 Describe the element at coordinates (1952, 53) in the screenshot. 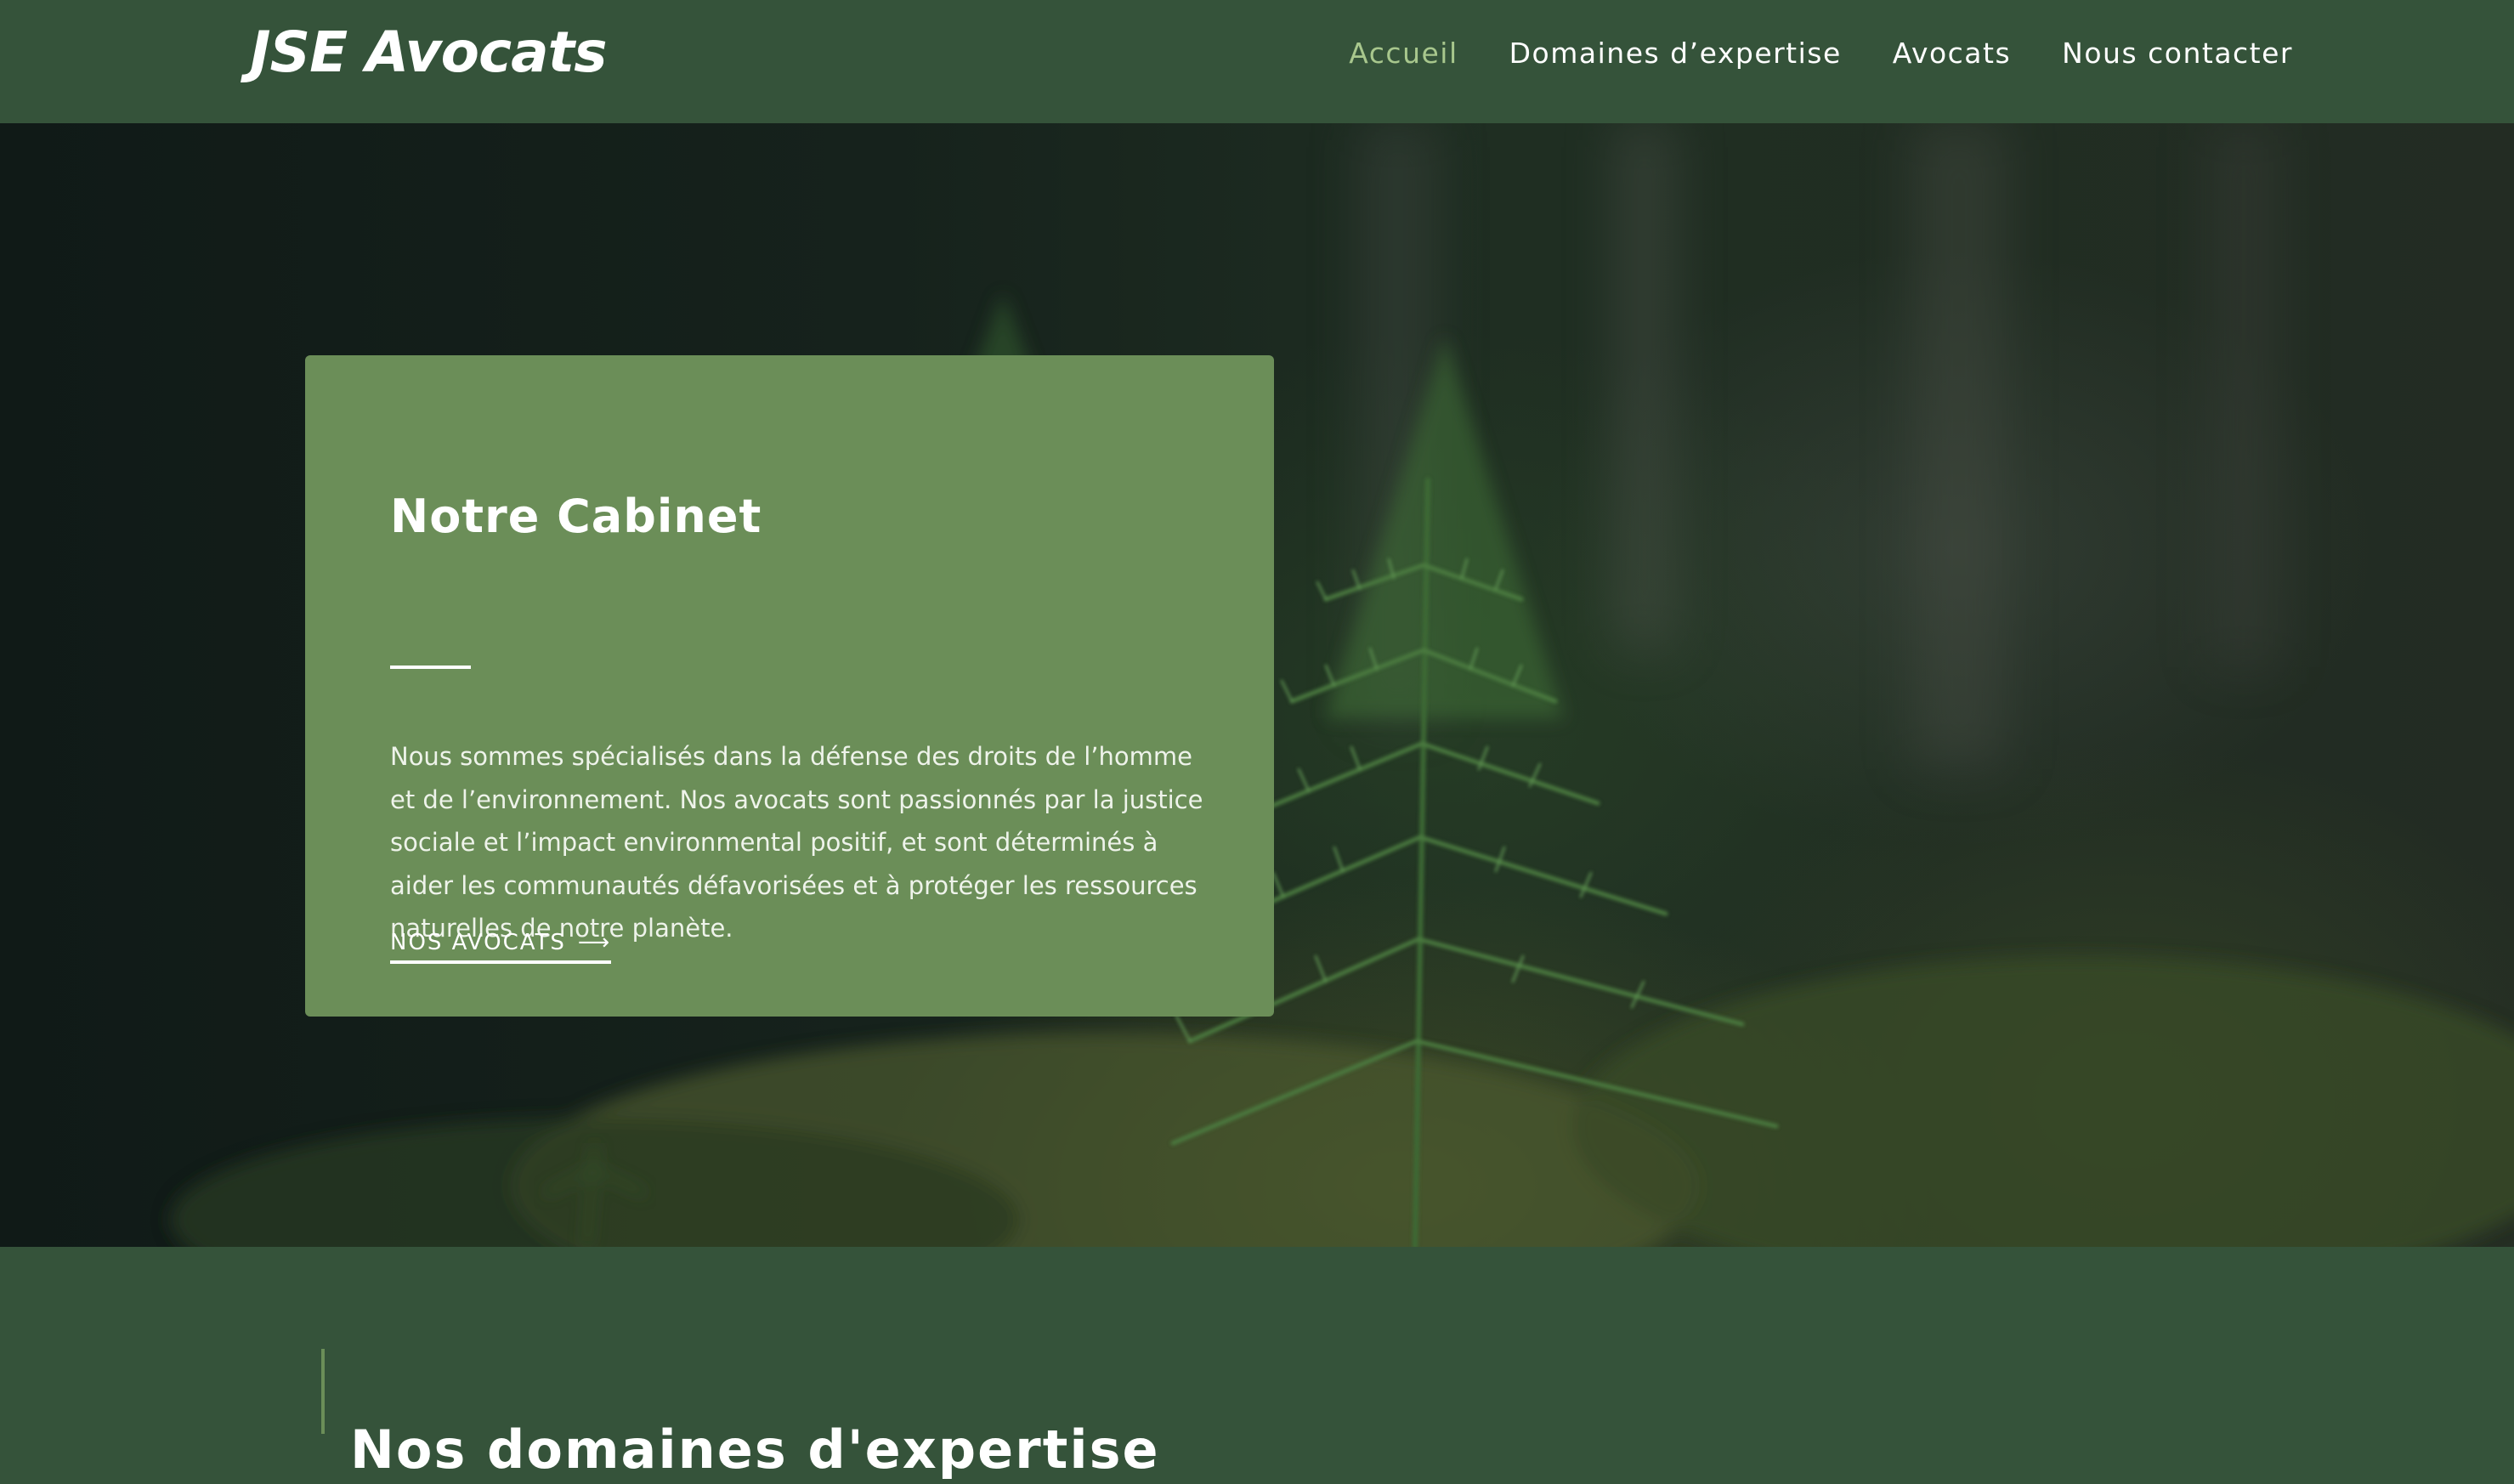

I see `nav-item-avocats: Avocats` at that location.